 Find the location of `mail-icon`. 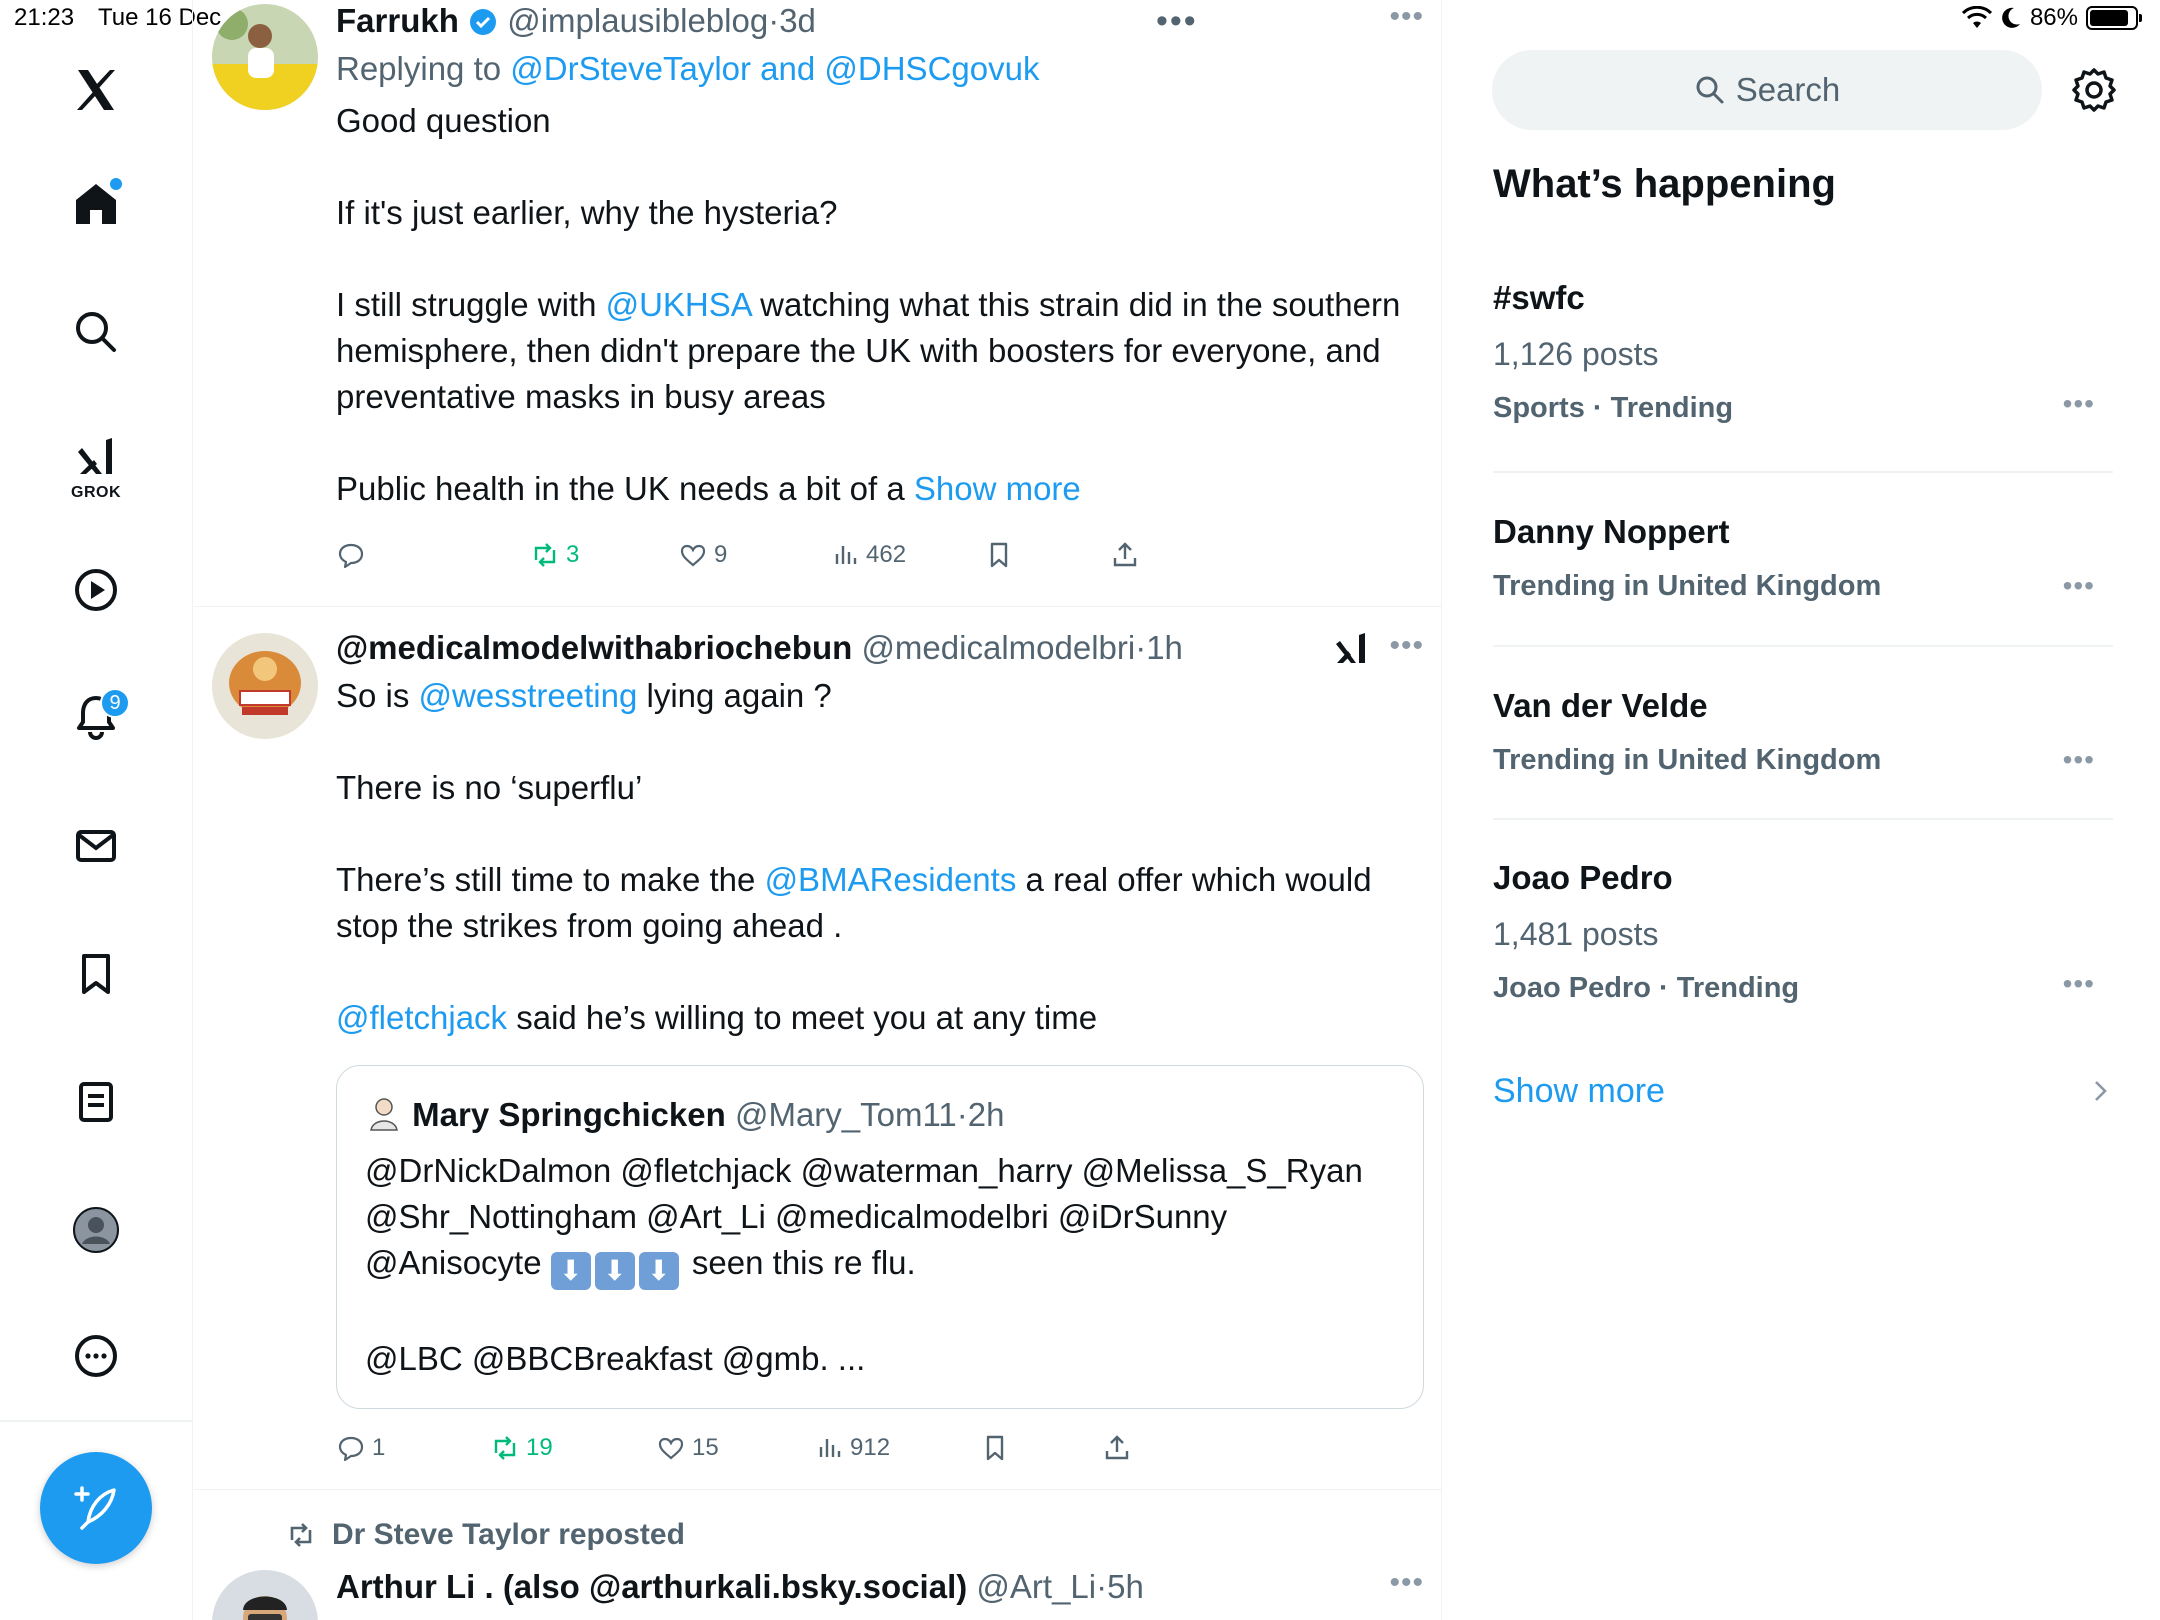

mail-icon is located at coordinates (96, 846).